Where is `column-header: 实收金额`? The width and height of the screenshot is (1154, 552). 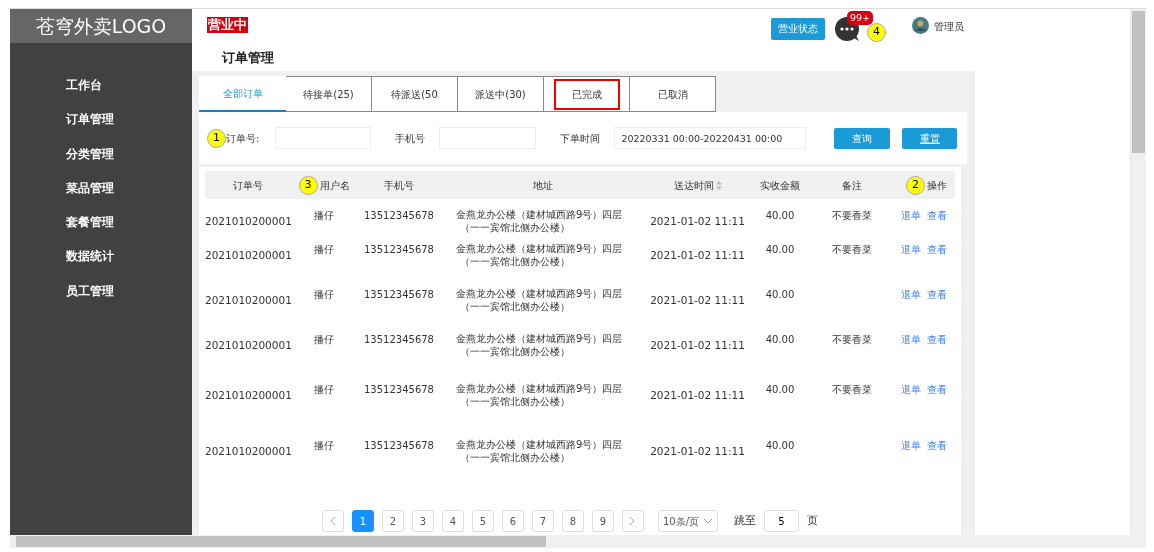 column-header: 实收金额 is located at coordinates (780, 185).